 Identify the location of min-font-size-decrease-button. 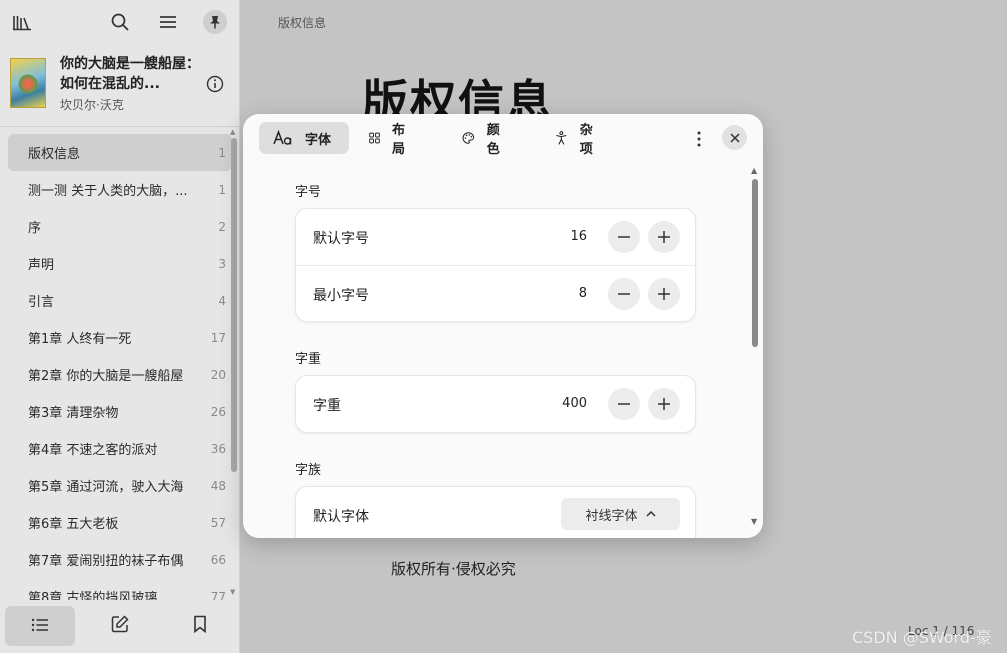
(624, 294).